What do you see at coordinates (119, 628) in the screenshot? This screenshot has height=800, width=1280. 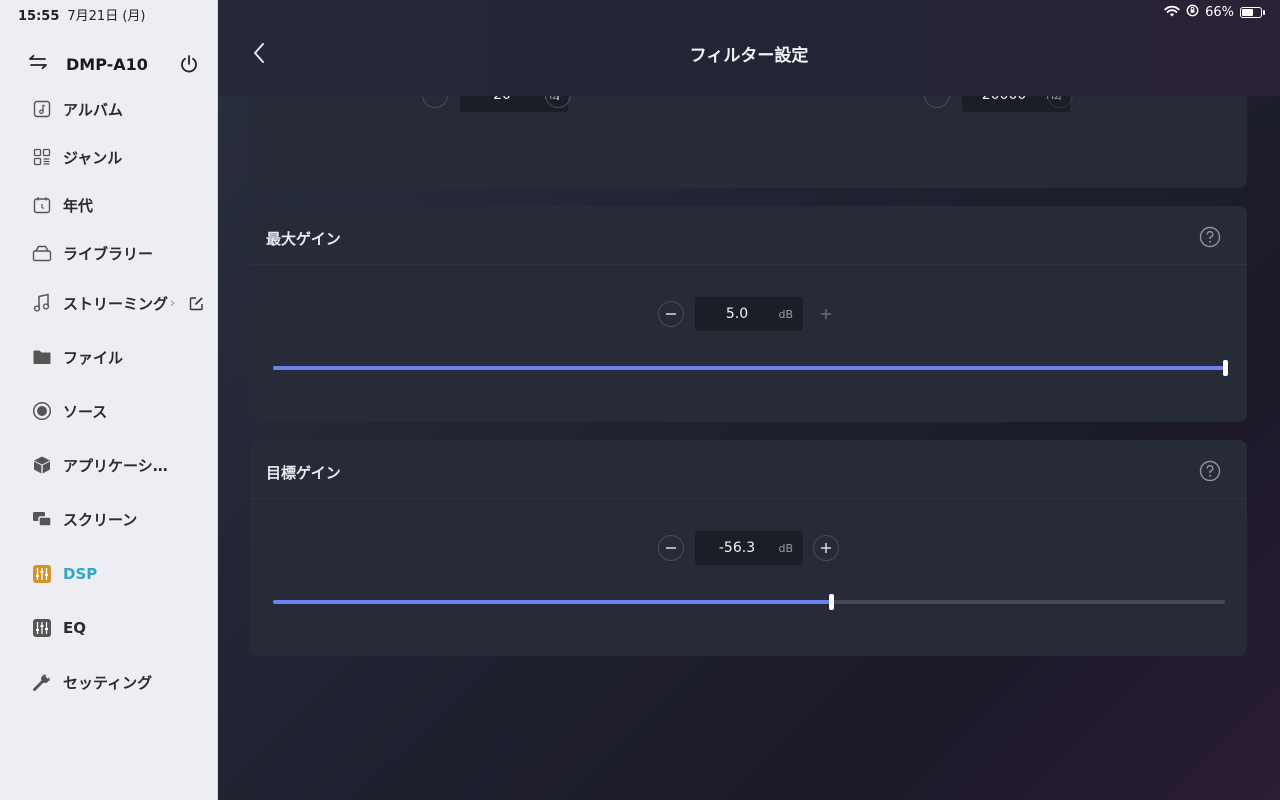 I see `sidebar-item-eq: EQ` at bounding box center [119, 628].